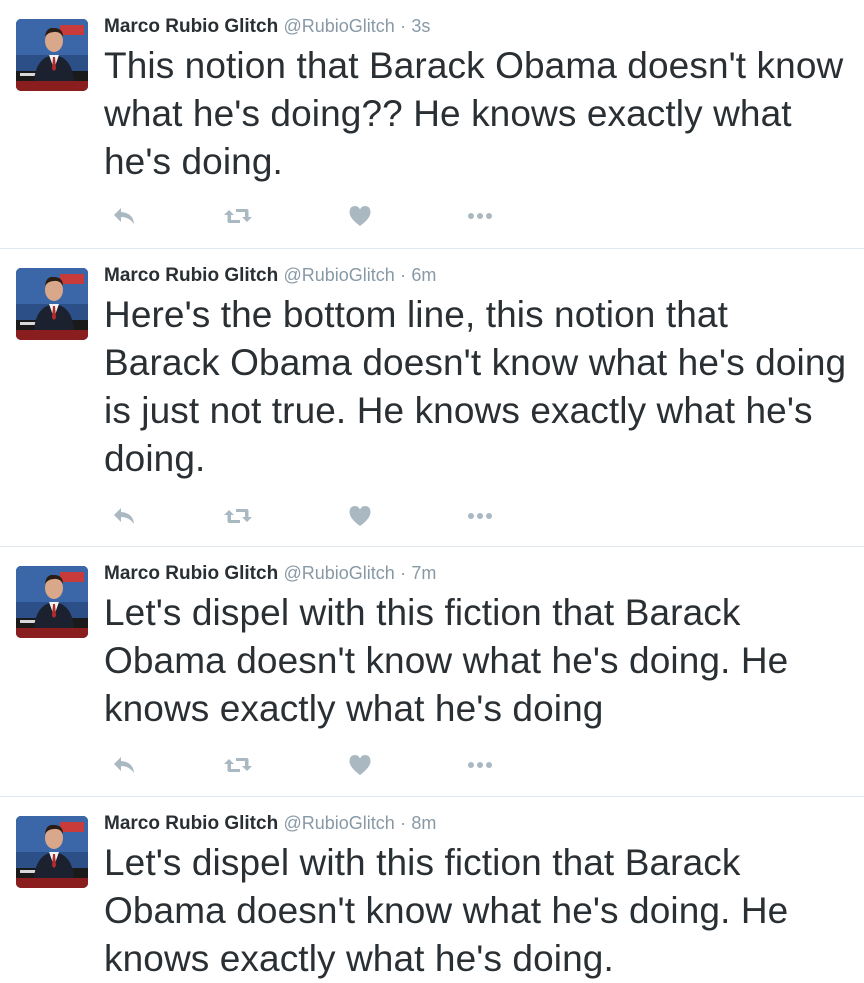  Describe the element at coordinates (423, 823) in the screenshot. I see `timestamp: 8m` at that location.